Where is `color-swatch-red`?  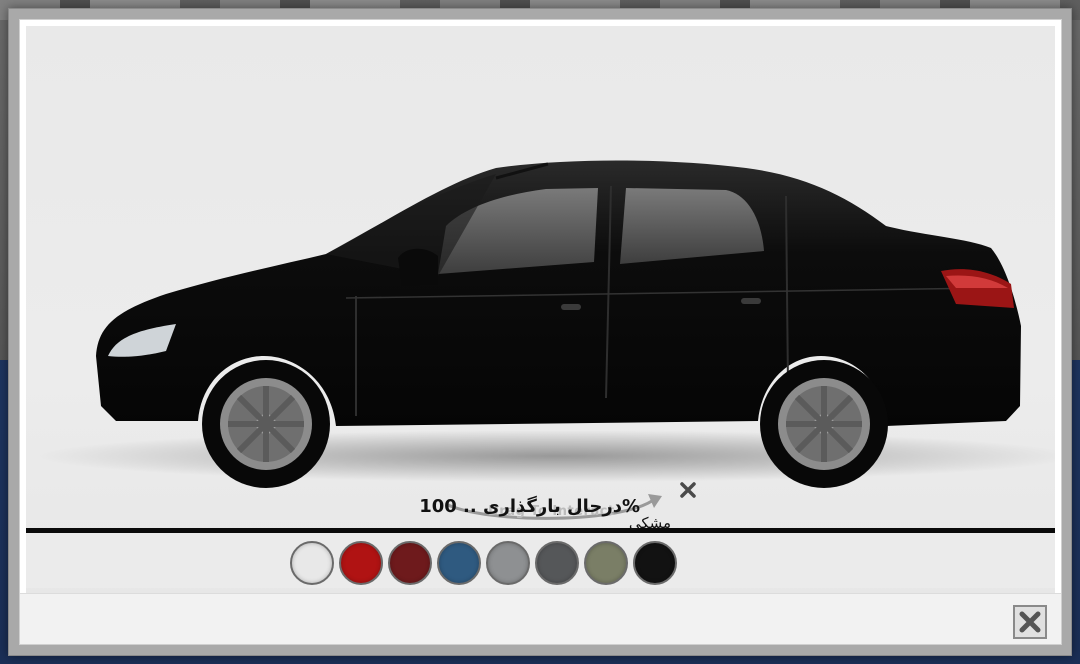 color-swatch-red is located at coordinates (361, 563).